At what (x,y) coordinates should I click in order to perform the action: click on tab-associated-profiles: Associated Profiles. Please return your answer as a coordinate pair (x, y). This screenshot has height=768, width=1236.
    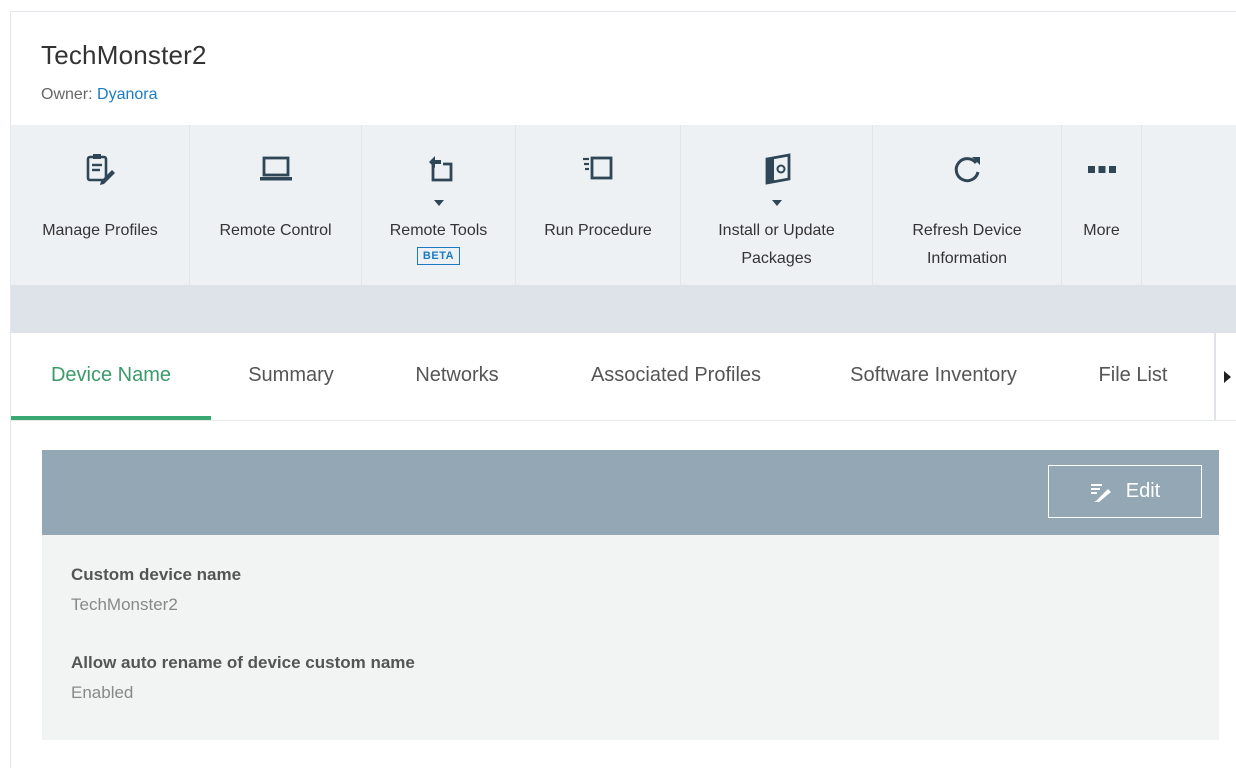
    Looking at the image, I should click on (676, 376).